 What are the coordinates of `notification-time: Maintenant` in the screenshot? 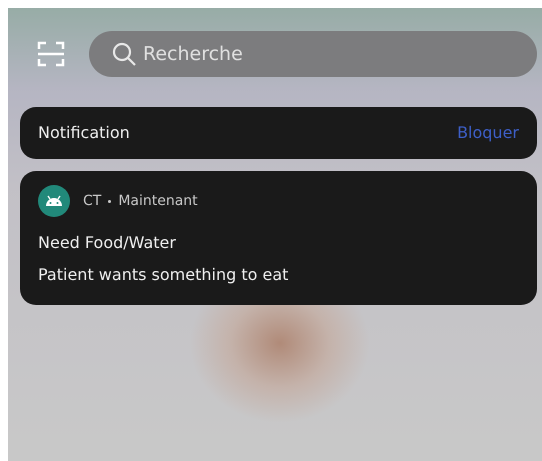 It's located at (158, 201).